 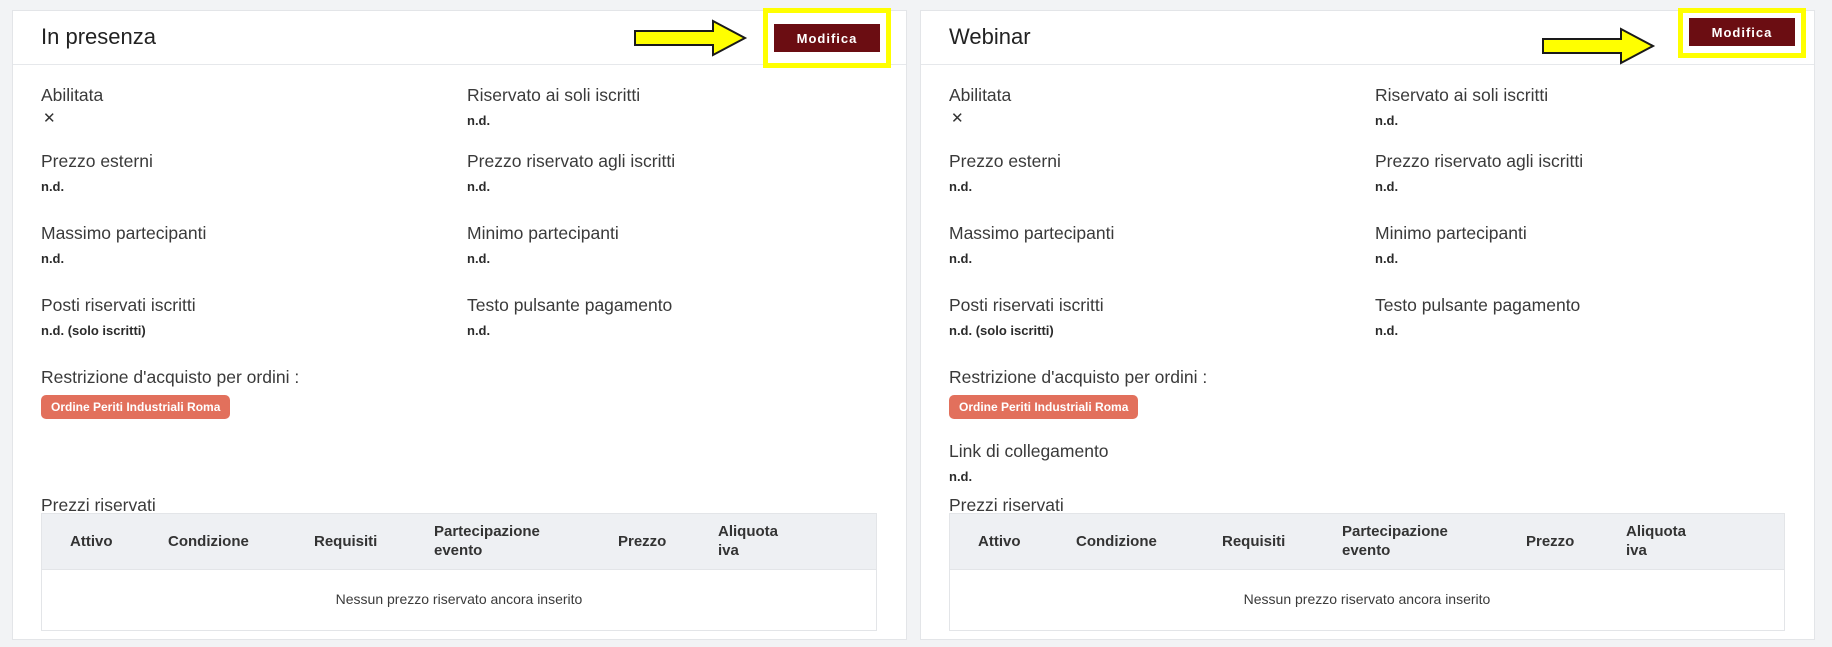 I want to click on panel-title: In presenza, so click(x=98, y=36).